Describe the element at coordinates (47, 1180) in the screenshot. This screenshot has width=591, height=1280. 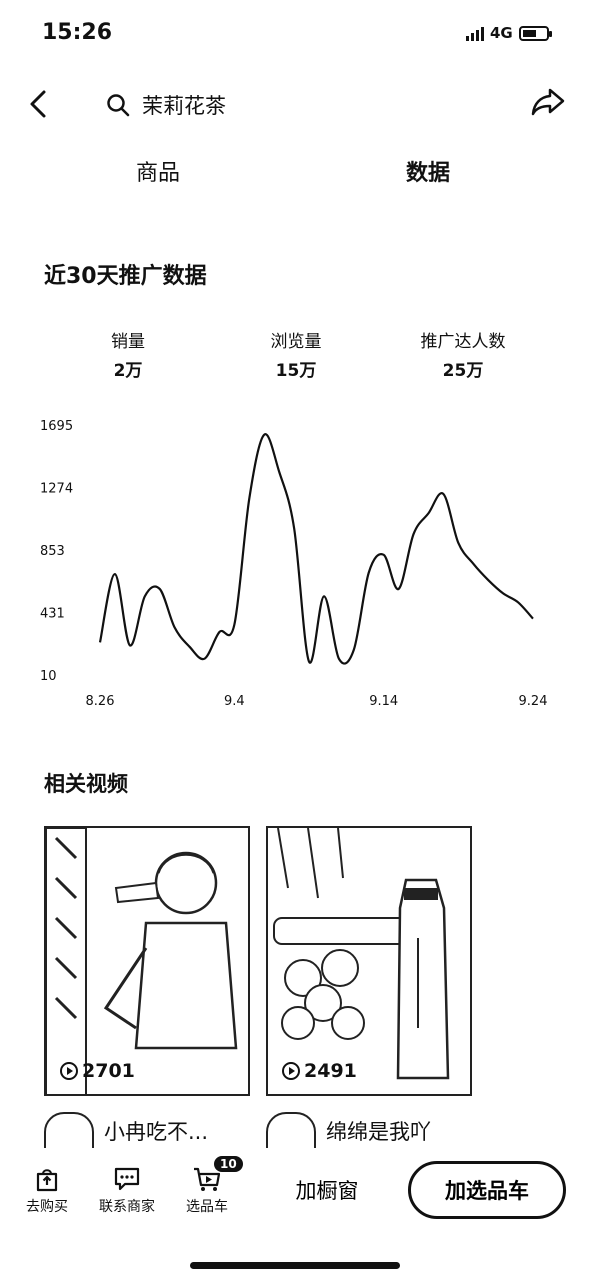
I see `shopping-bag-icon` at that location.